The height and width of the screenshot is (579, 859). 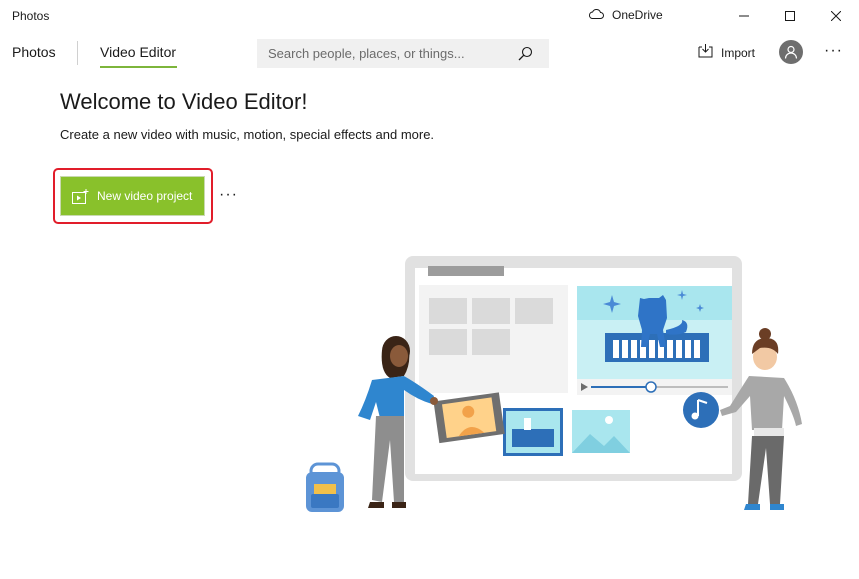 I want to click on more-options-button: ···, so click(x=228, y=195).